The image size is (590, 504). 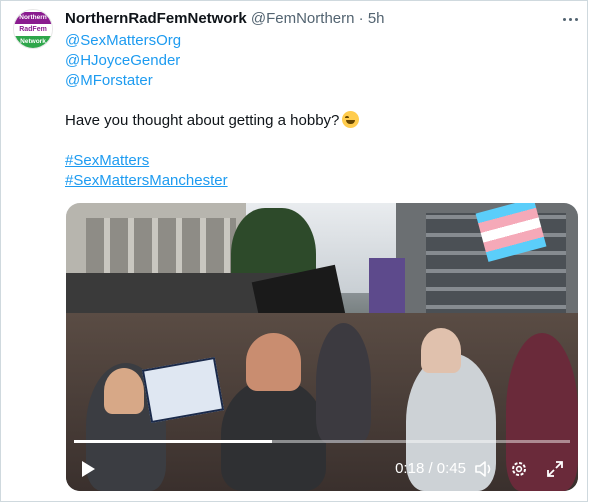 What do you see at coordinates (173, 441) in the screenshot?
I see `video-progress-fill` at bounding box center [173, 441].